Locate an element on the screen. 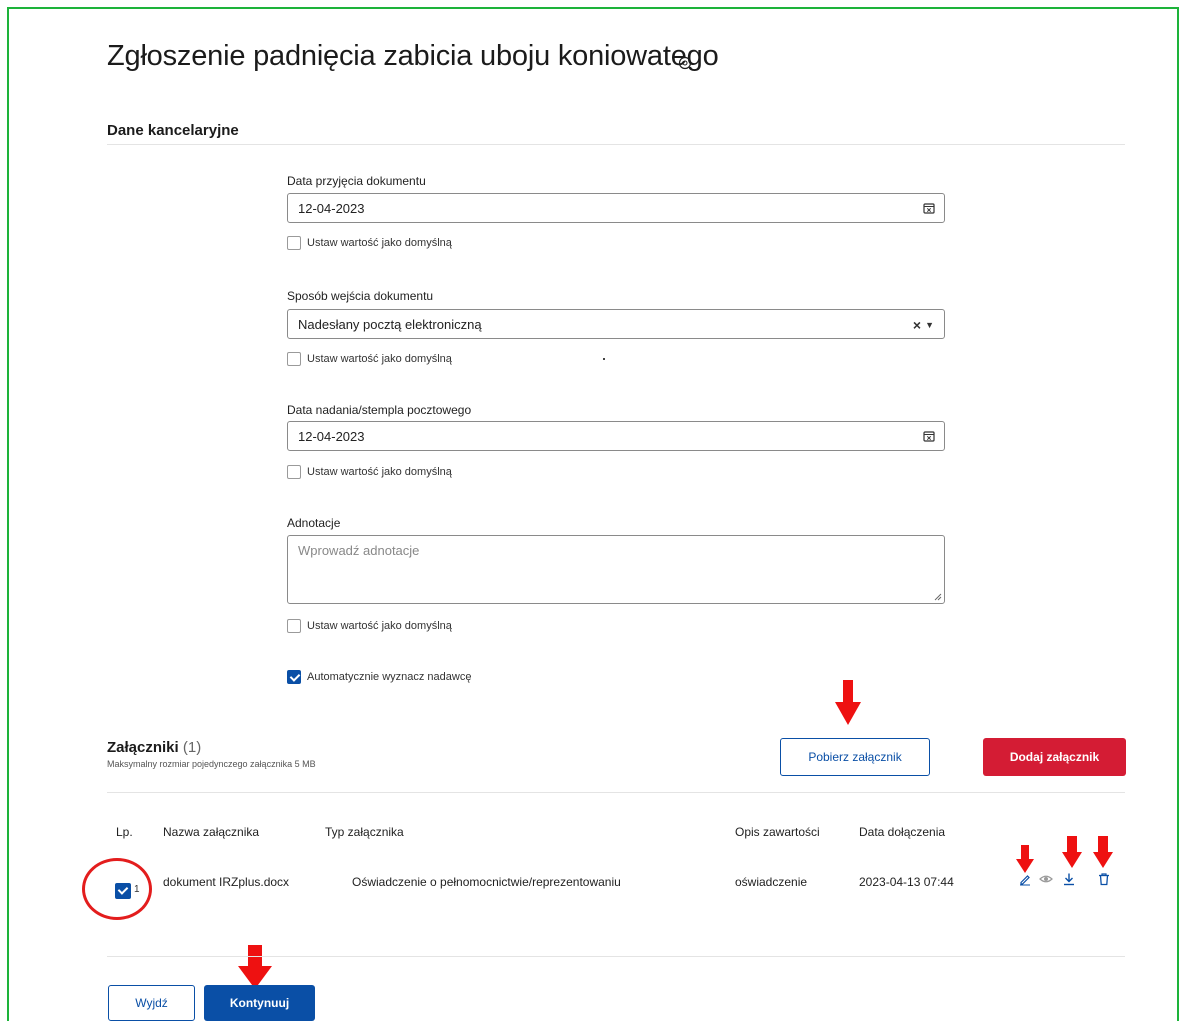  doc-received-date-default-checkbox is located at coordinates (294, 243).